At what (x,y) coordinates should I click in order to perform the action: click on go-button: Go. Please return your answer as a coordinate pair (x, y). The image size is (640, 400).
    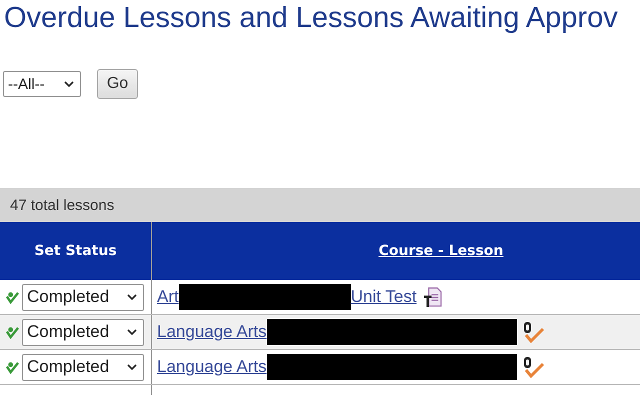
    Looking at the image, I should click on (117, 84).